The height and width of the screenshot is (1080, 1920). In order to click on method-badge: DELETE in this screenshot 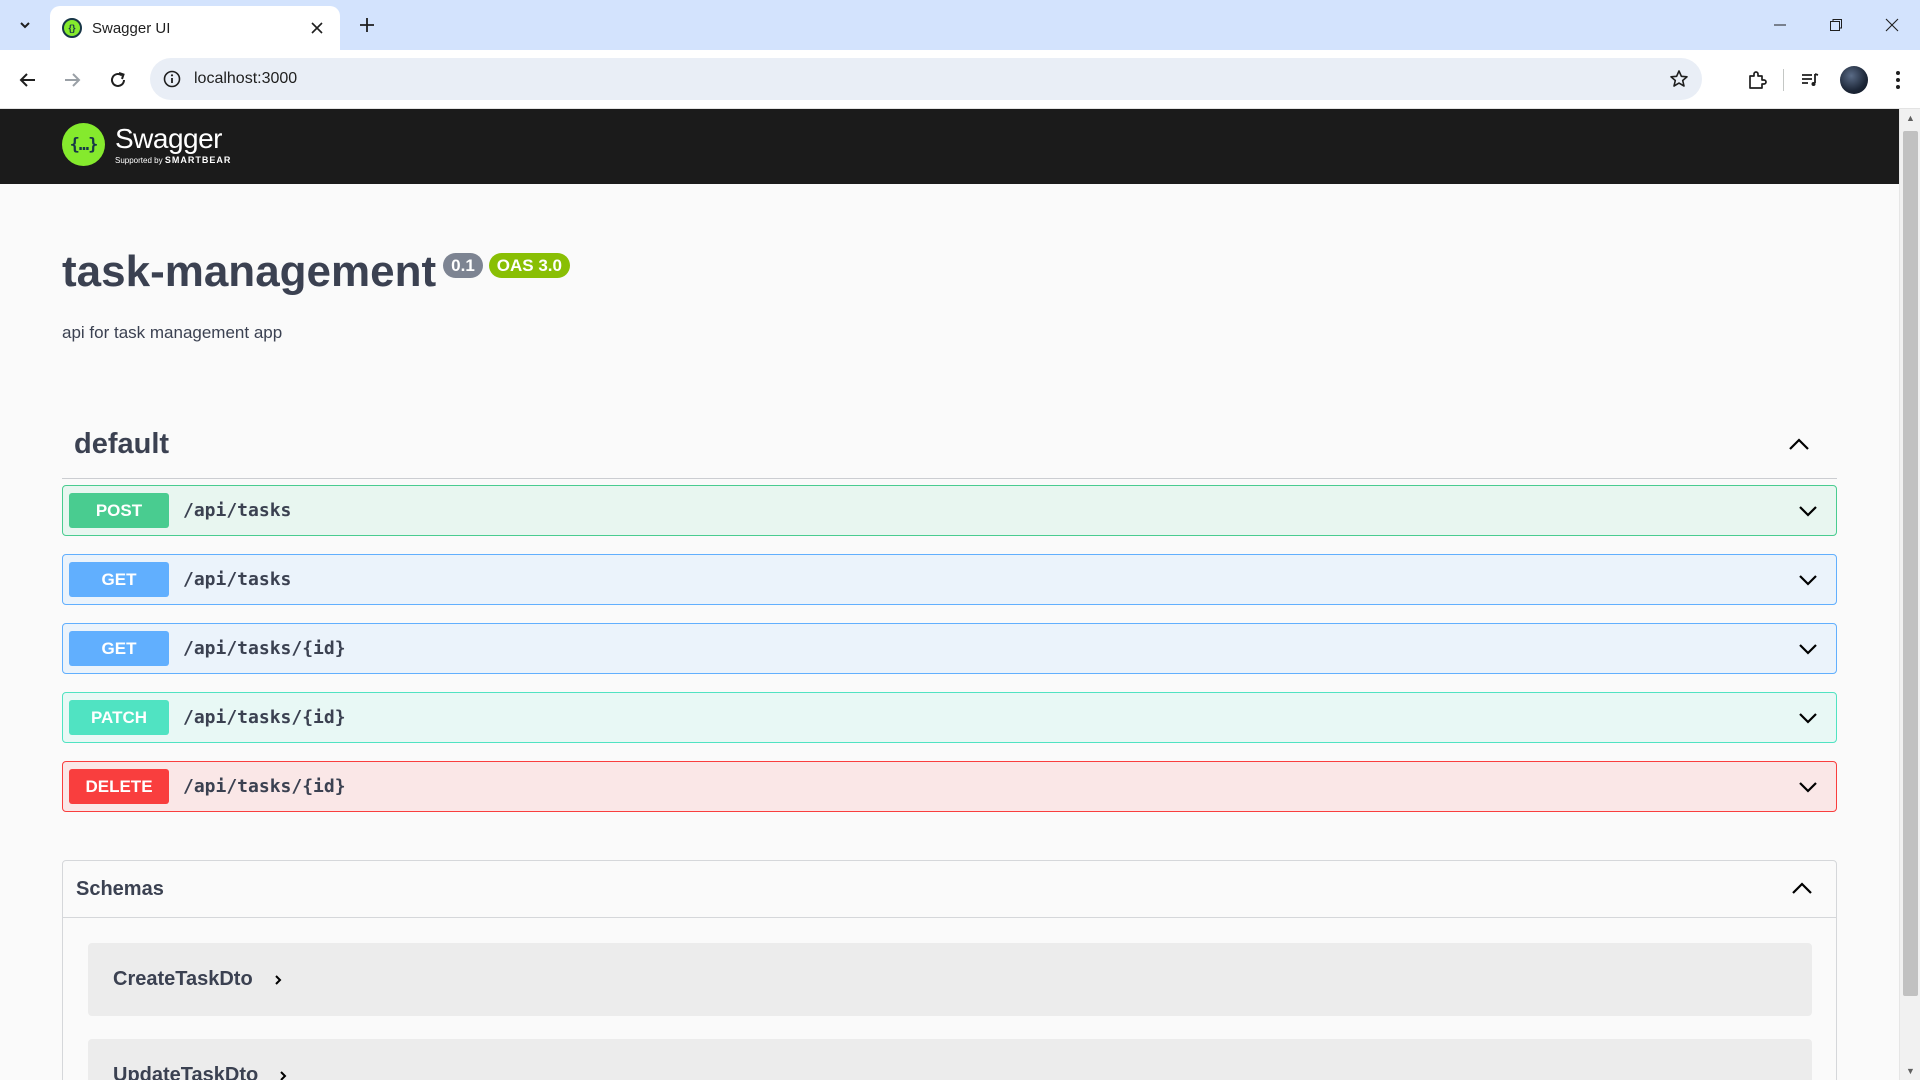, I will do `click(119, 786)`.